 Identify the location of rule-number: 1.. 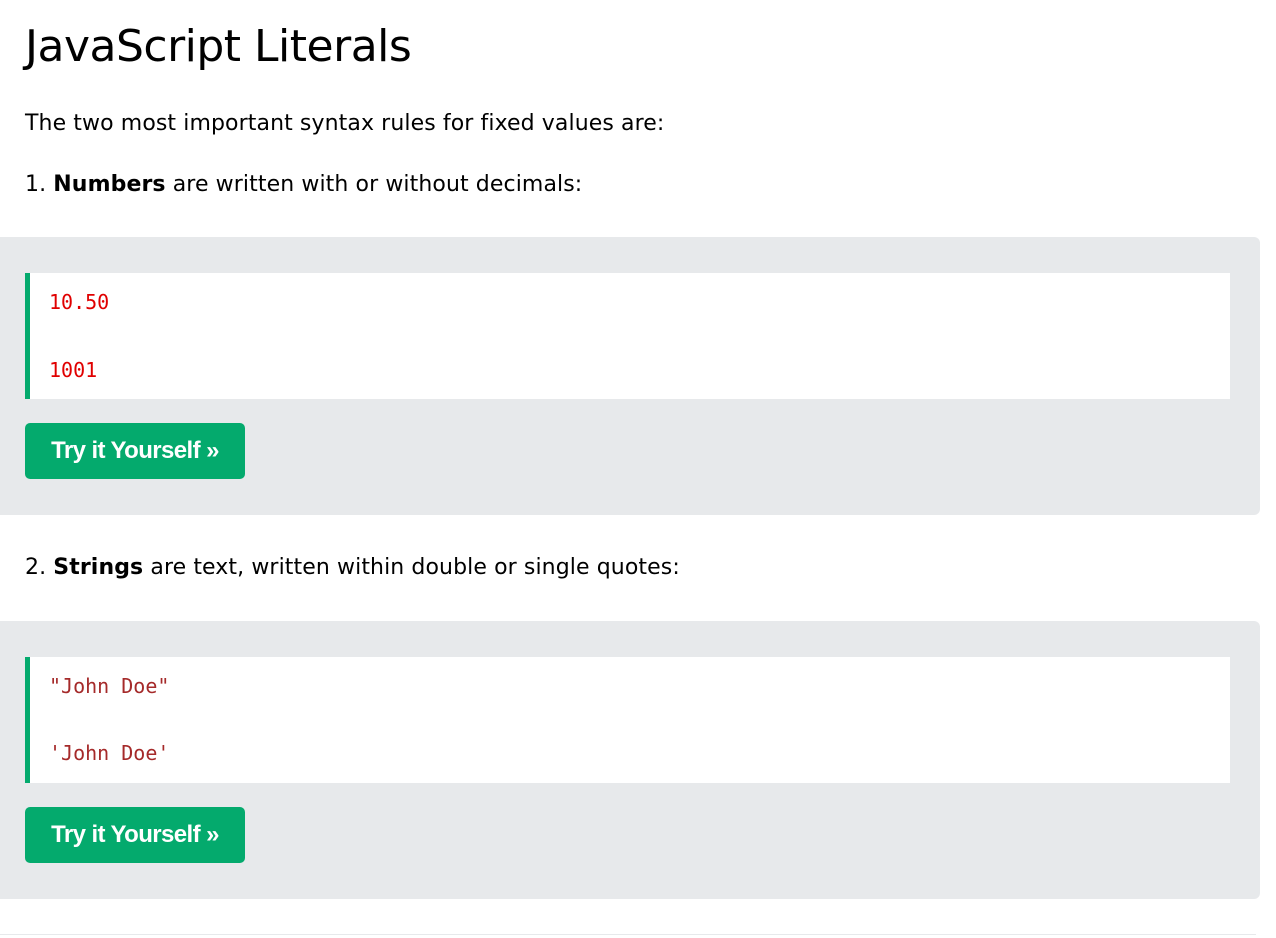
(36, 184).